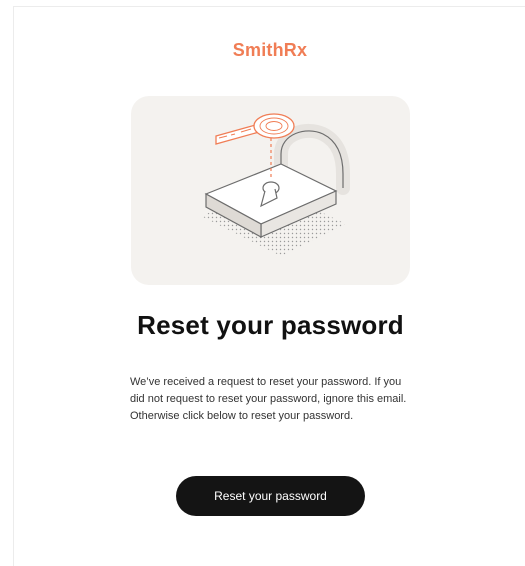  Describe the element at coordinates (275, 184) in the screenshot. I see `padlock-with-key-icon` at that location.